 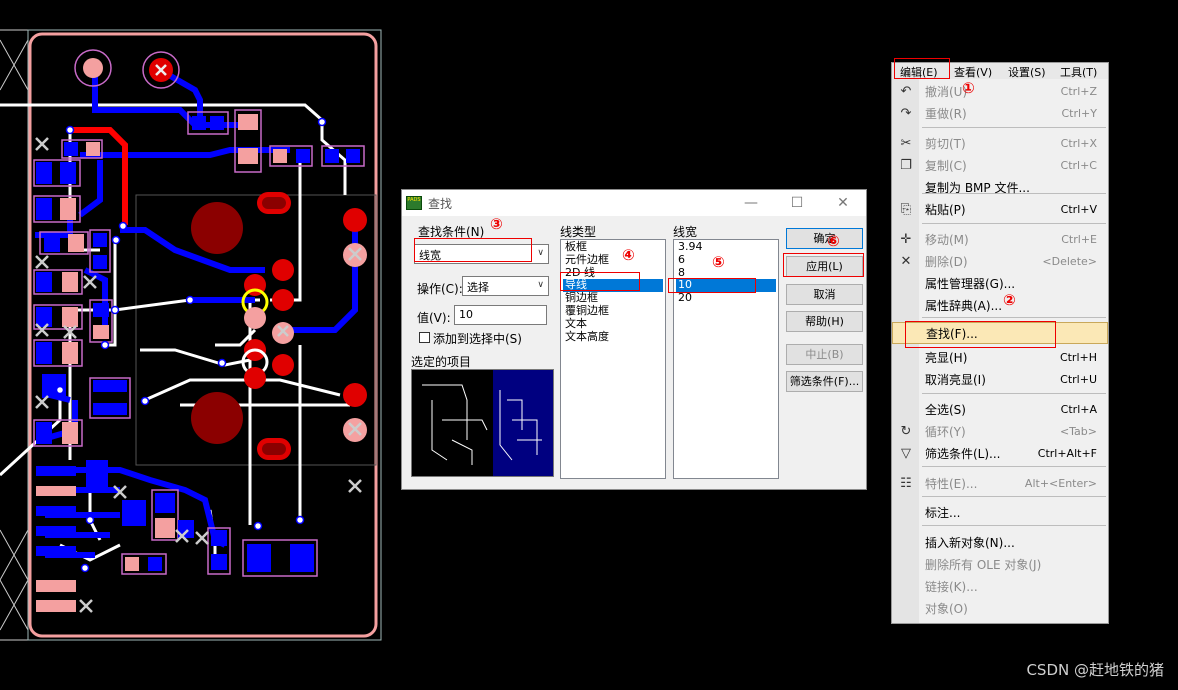 I want to click on close-icon: ✕, so click(x=843, y=203).